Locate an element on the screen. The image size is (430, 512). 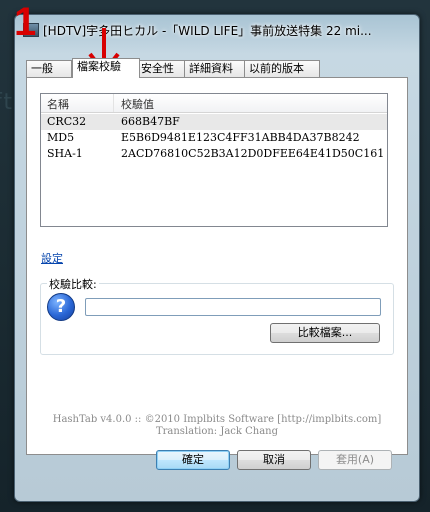
tab-general: 一般 is located at coordinates (49, 68).